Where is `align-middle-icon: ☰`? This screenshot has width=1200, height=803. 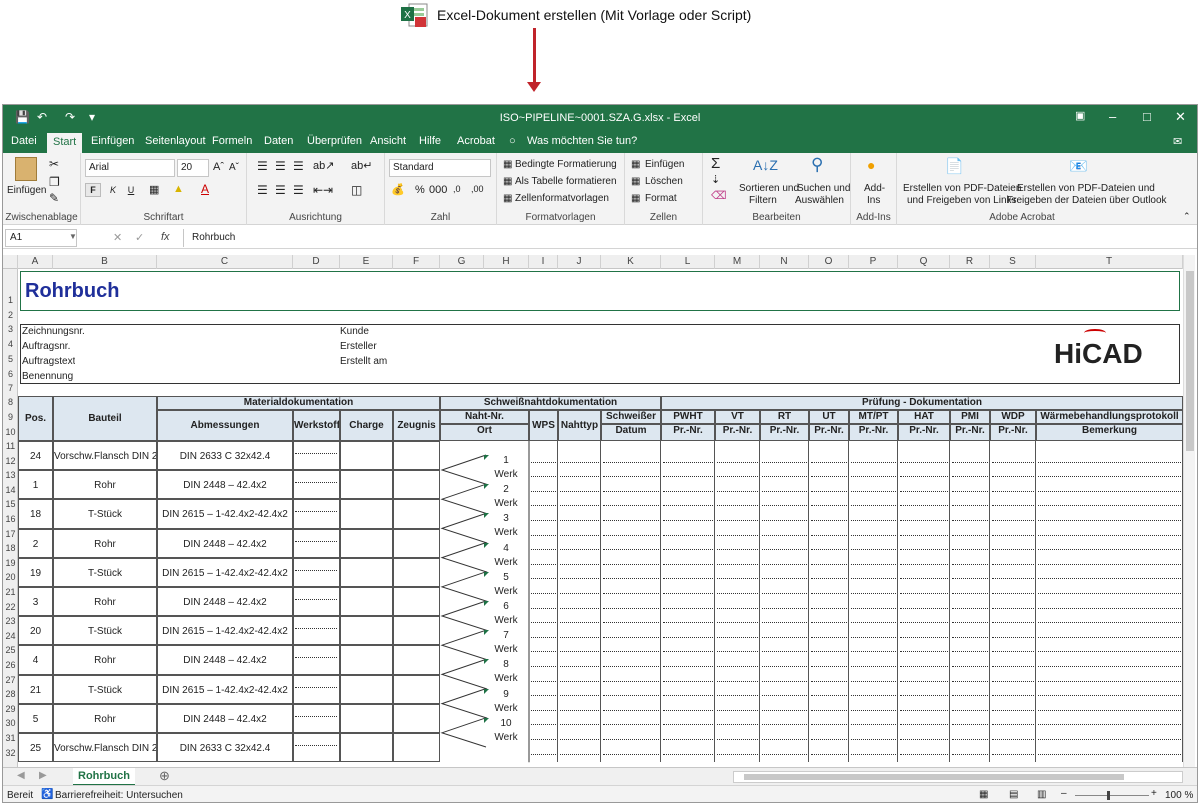
align-middle-icon: ☰ is located at coordinates (280, 166).